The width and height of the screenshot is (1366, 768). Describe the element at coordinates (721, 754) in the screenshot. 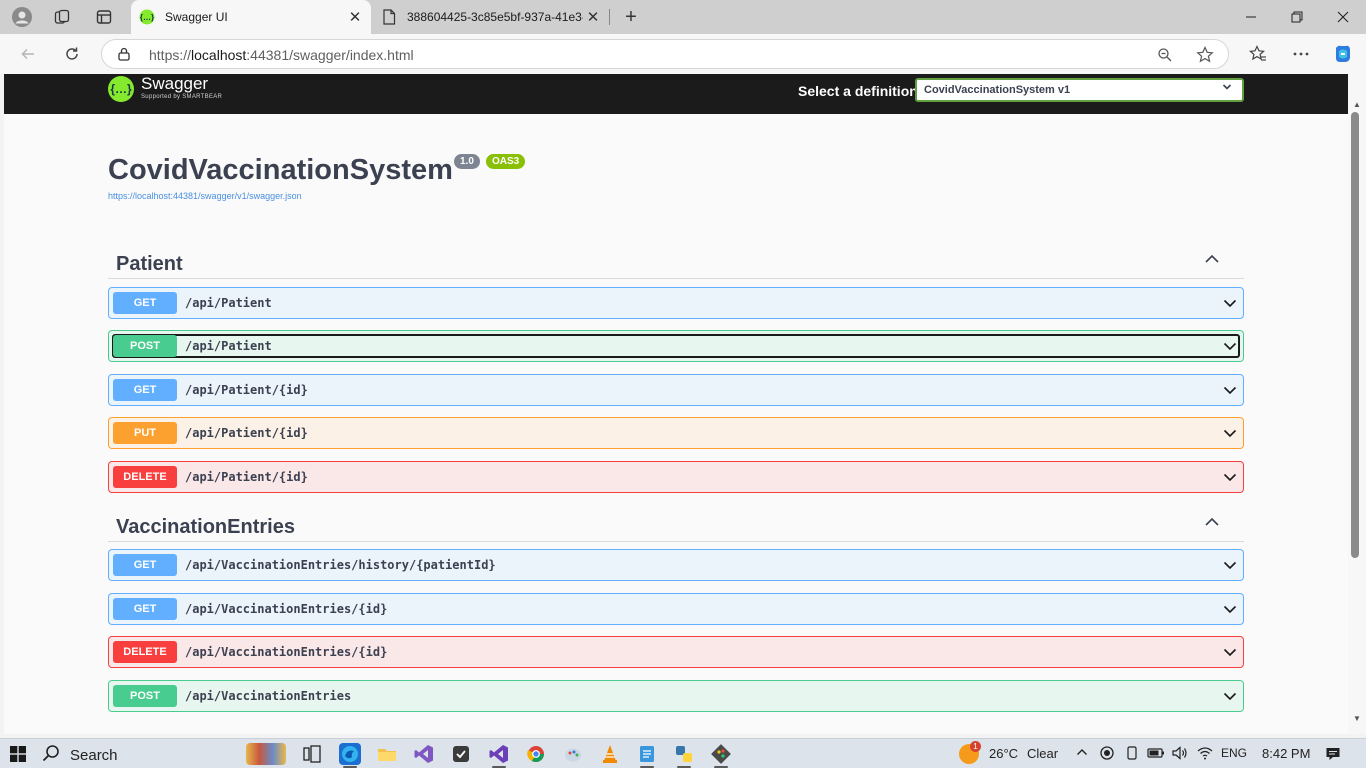

I see `git-app-icon` at that location.